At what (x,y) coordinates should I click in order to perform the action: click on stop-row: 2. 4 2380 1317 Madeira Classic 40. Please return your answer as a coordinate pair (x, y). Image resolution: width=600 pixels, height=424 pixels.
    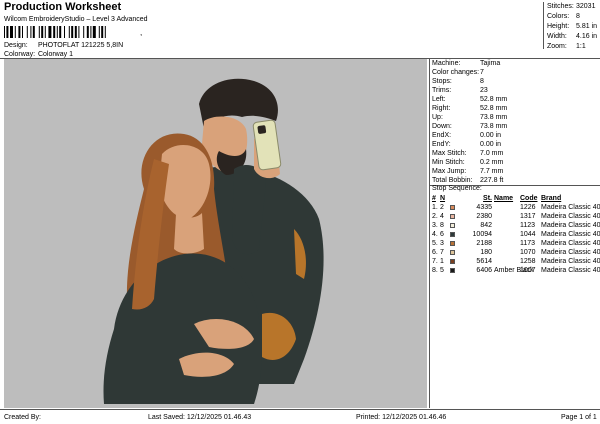
    Looking at the image, I should click on (515, 216).